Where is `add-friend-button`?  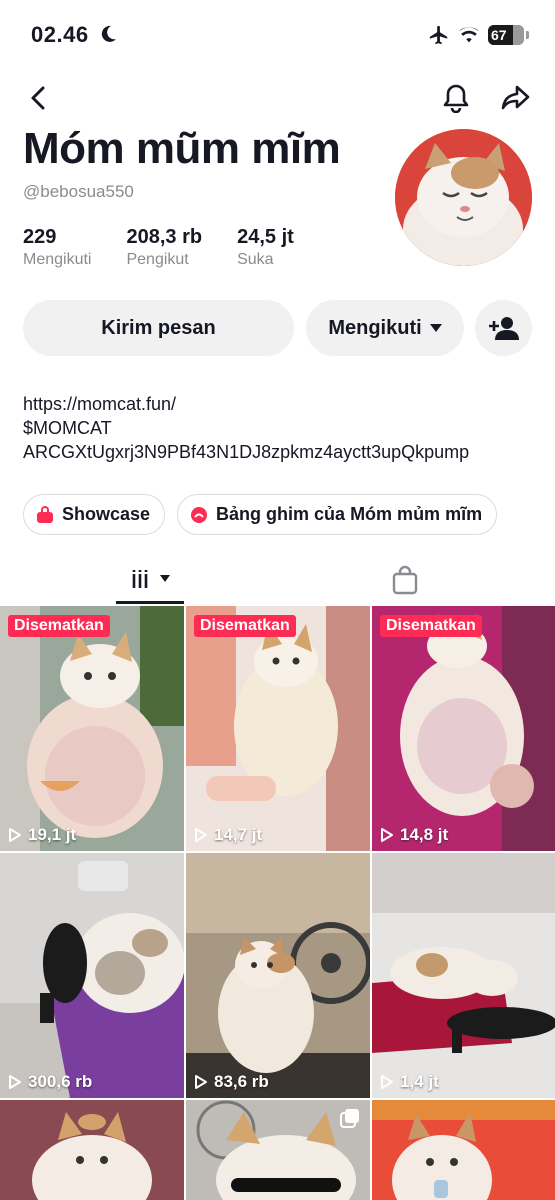
add-friend-button is located at coordinates (503, 328).